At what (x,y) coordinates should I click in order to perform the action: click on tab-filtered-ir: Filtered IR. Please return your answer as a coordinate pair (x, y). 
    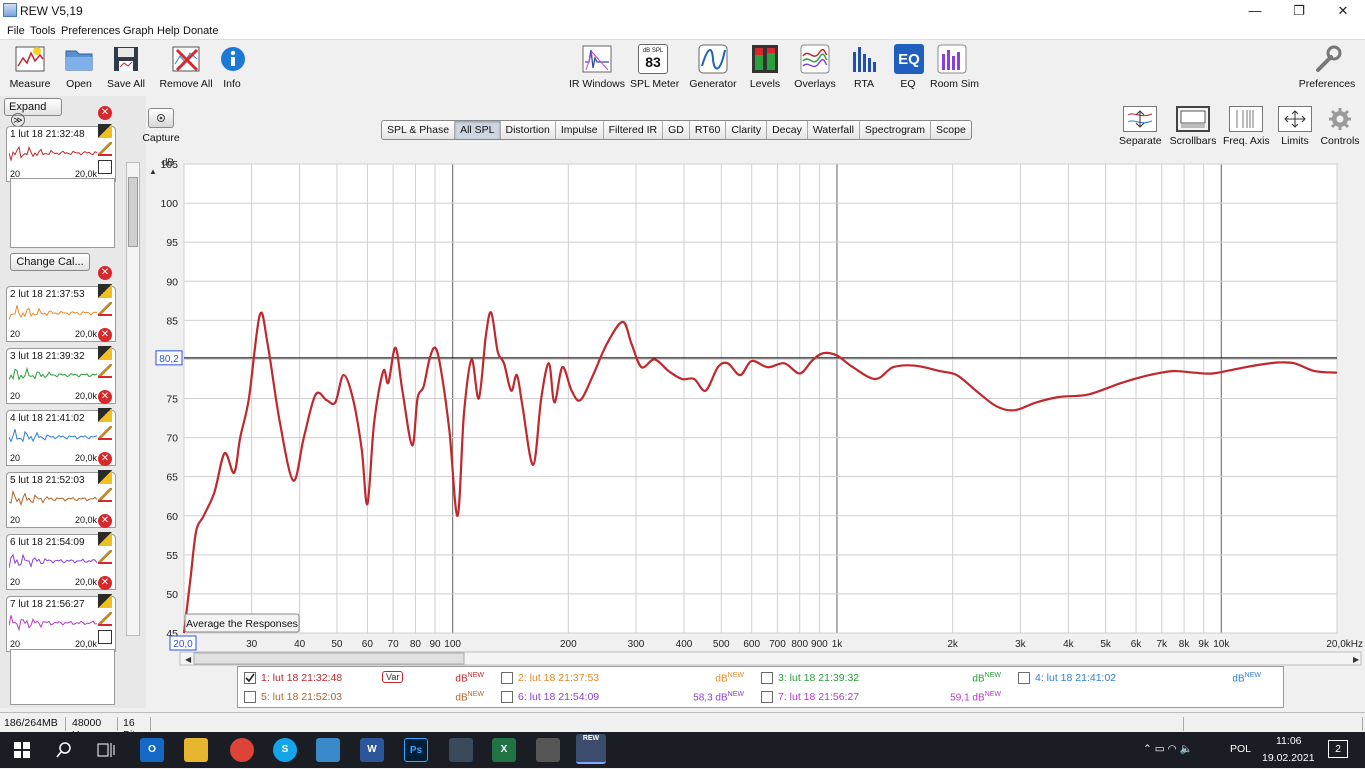
    Looking at the image, I should click on (634, 130).